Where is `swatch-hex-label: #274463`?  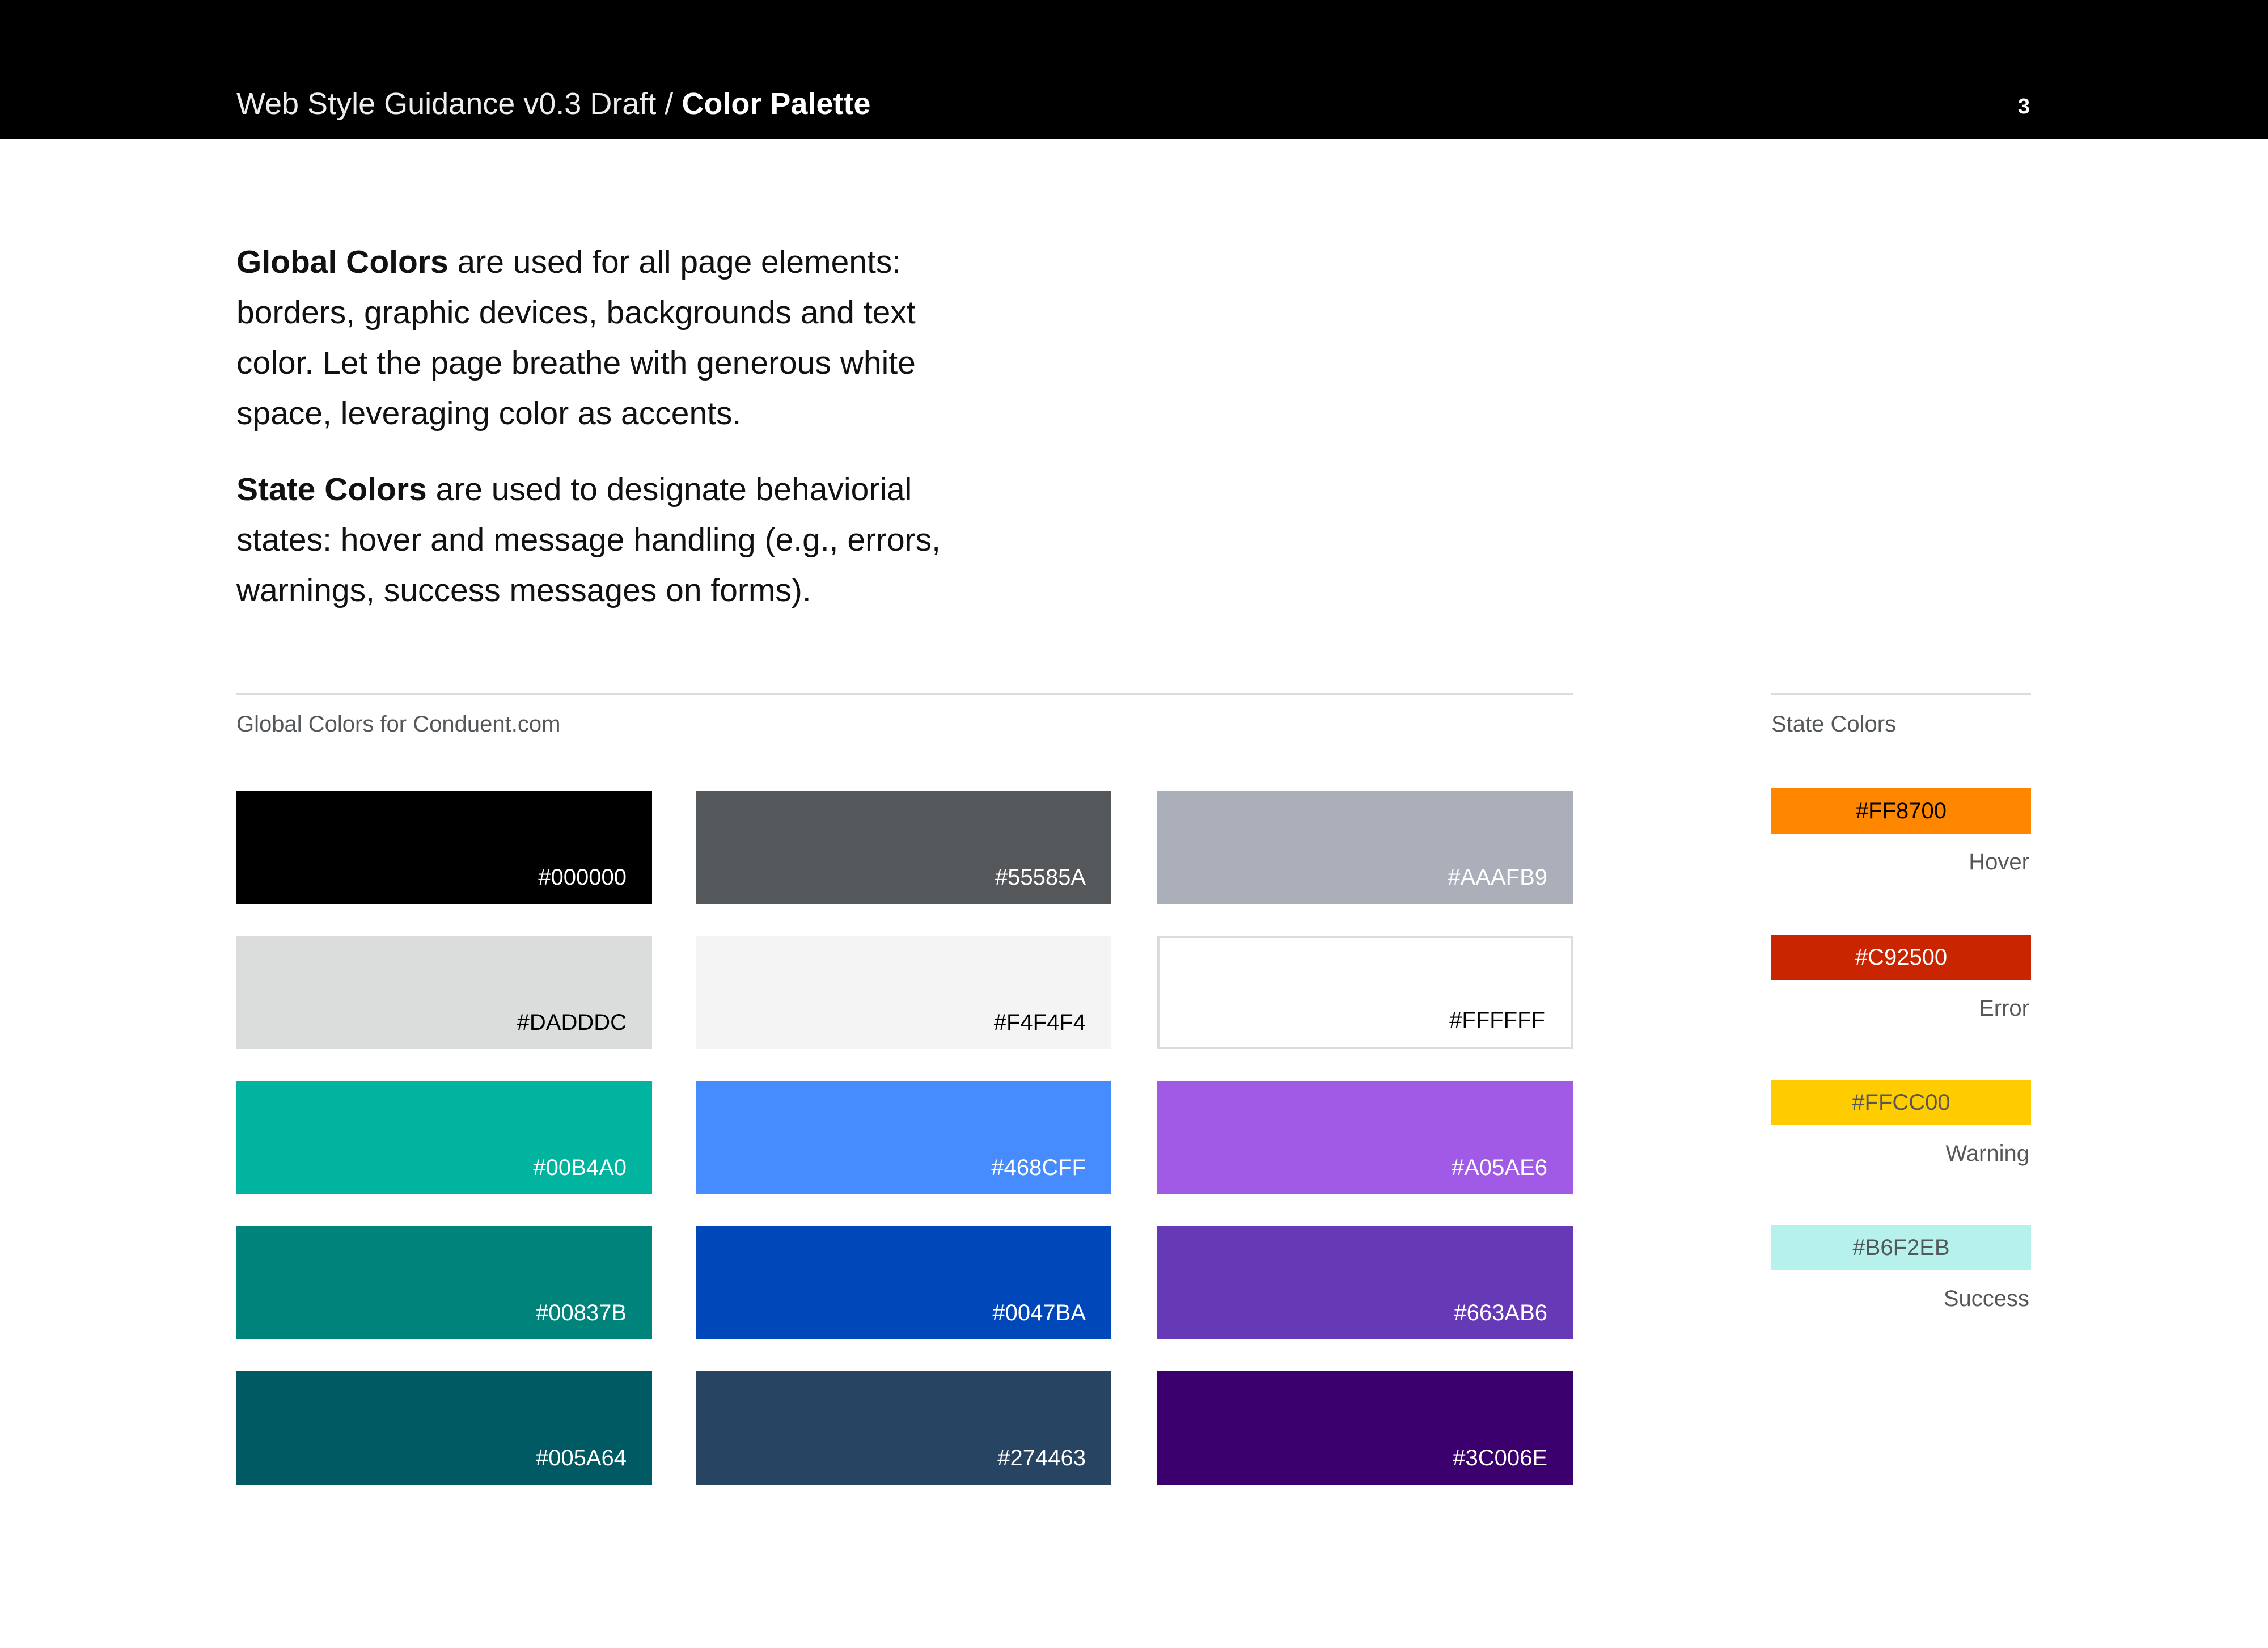
swatch-hex-label: #274463 is located at coordinates (1041, 1458).